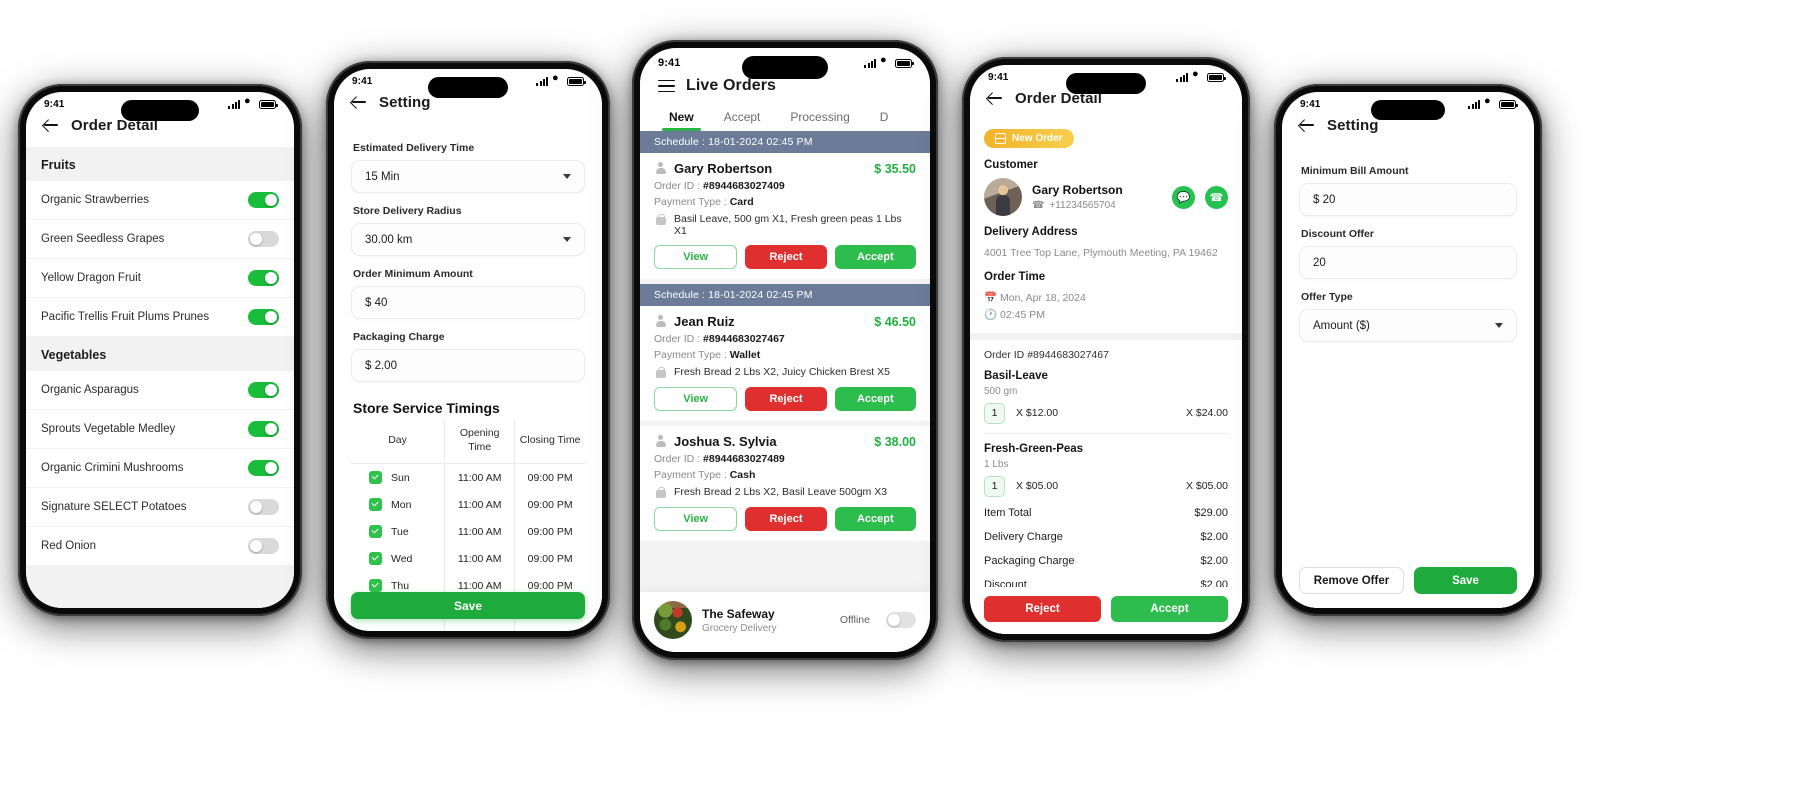 This screenshot has width=1811, height=806. I want to click on status-badge: New Order, so click(1029, 138).